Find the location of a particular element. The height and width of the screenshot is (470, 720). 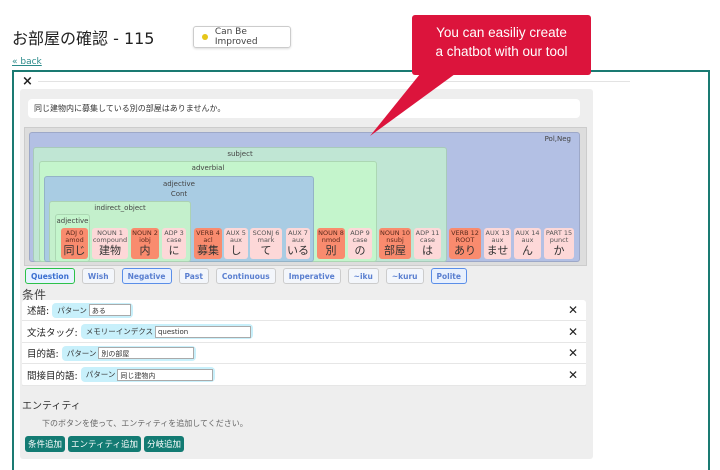

token: AUX 7 aux いる is located at coordinates (298, 243).